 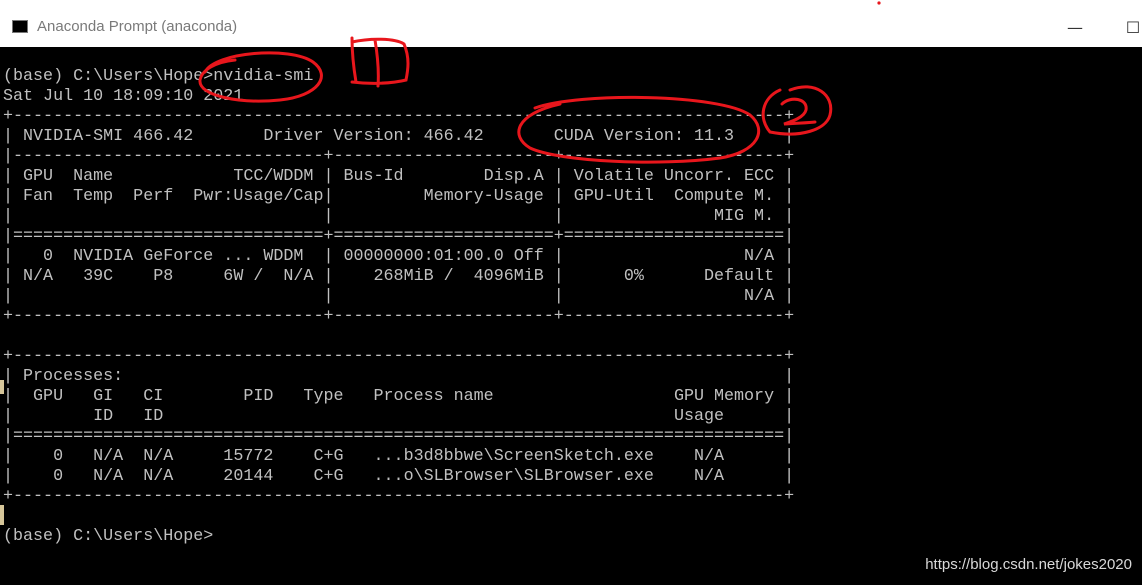 I want to click on watermark: https://blog.csdn.net/jokes2020, so click(x=1028, y=564).